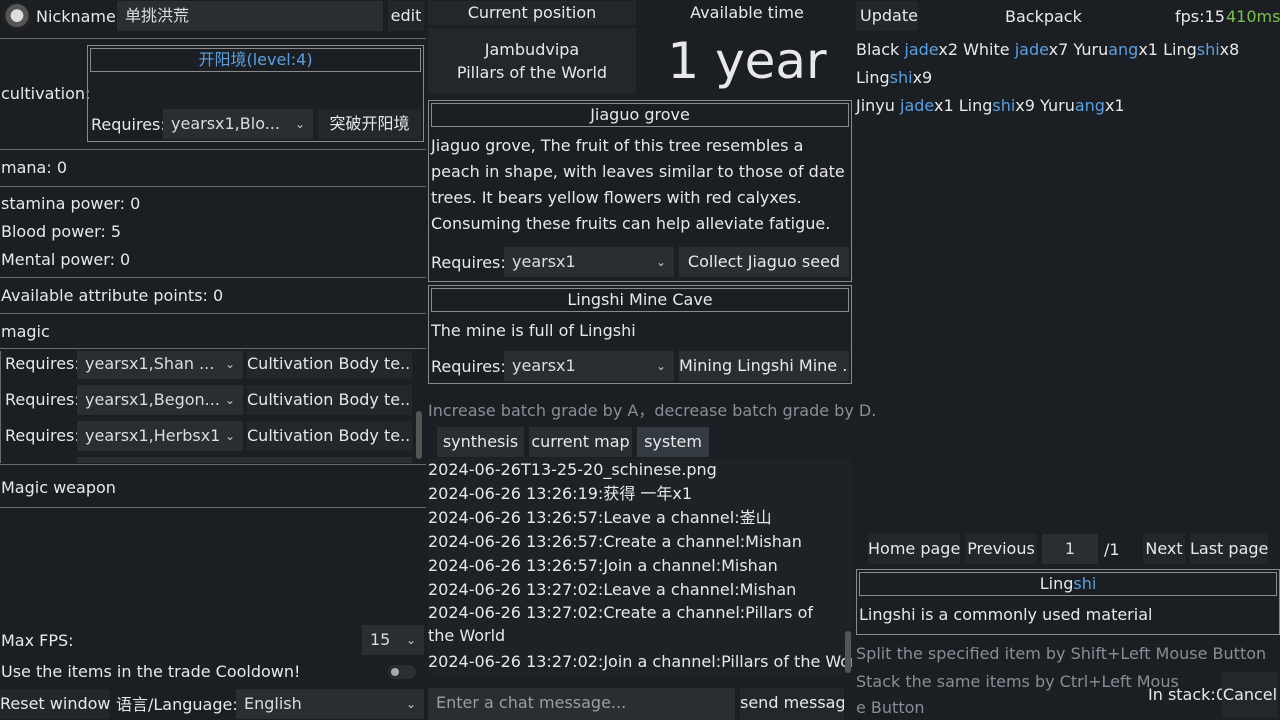  I want to click on realm-title-name: 开阳境, so click(222, 59).